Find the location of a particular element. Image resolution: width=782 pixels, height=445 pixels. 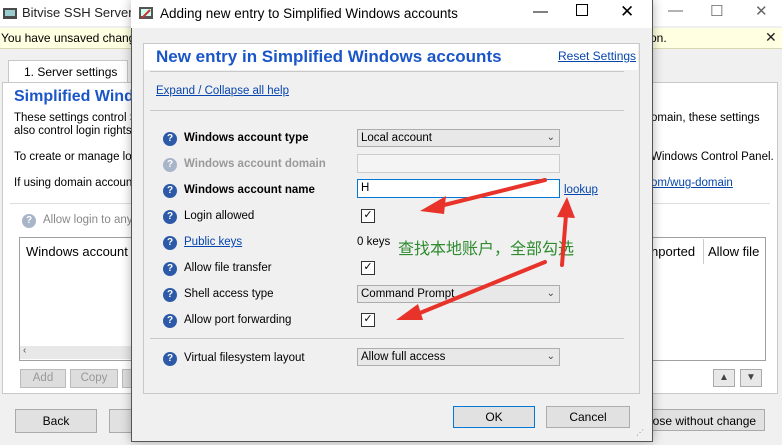

background-paragraph-line: also control login rights a is located at coordinates (78, 131).